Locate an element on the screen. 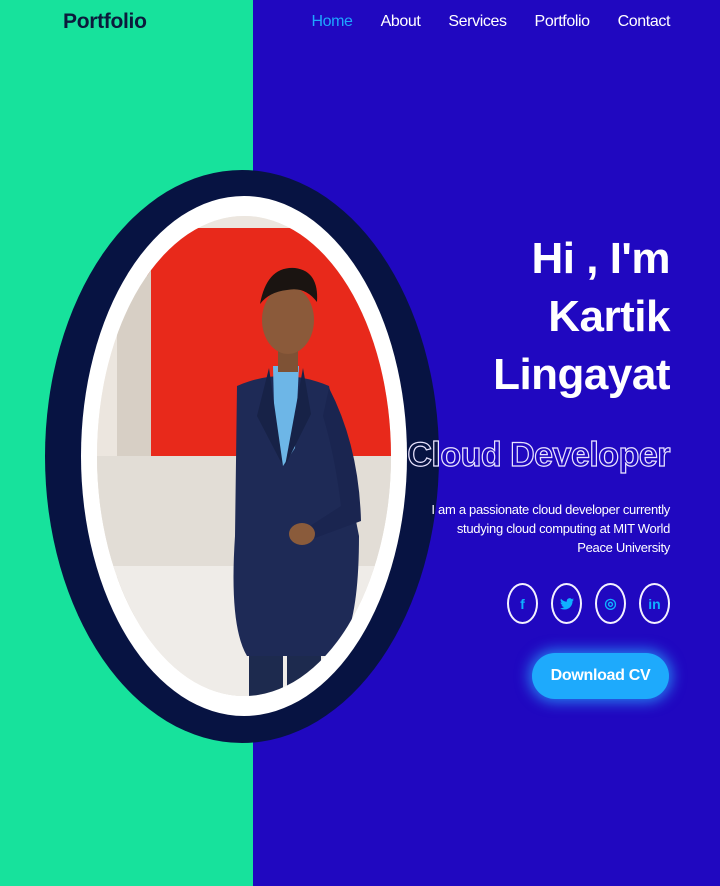 This screenshot has width=720, height=886. nav-services: Services is located at coordinates (477, 22).